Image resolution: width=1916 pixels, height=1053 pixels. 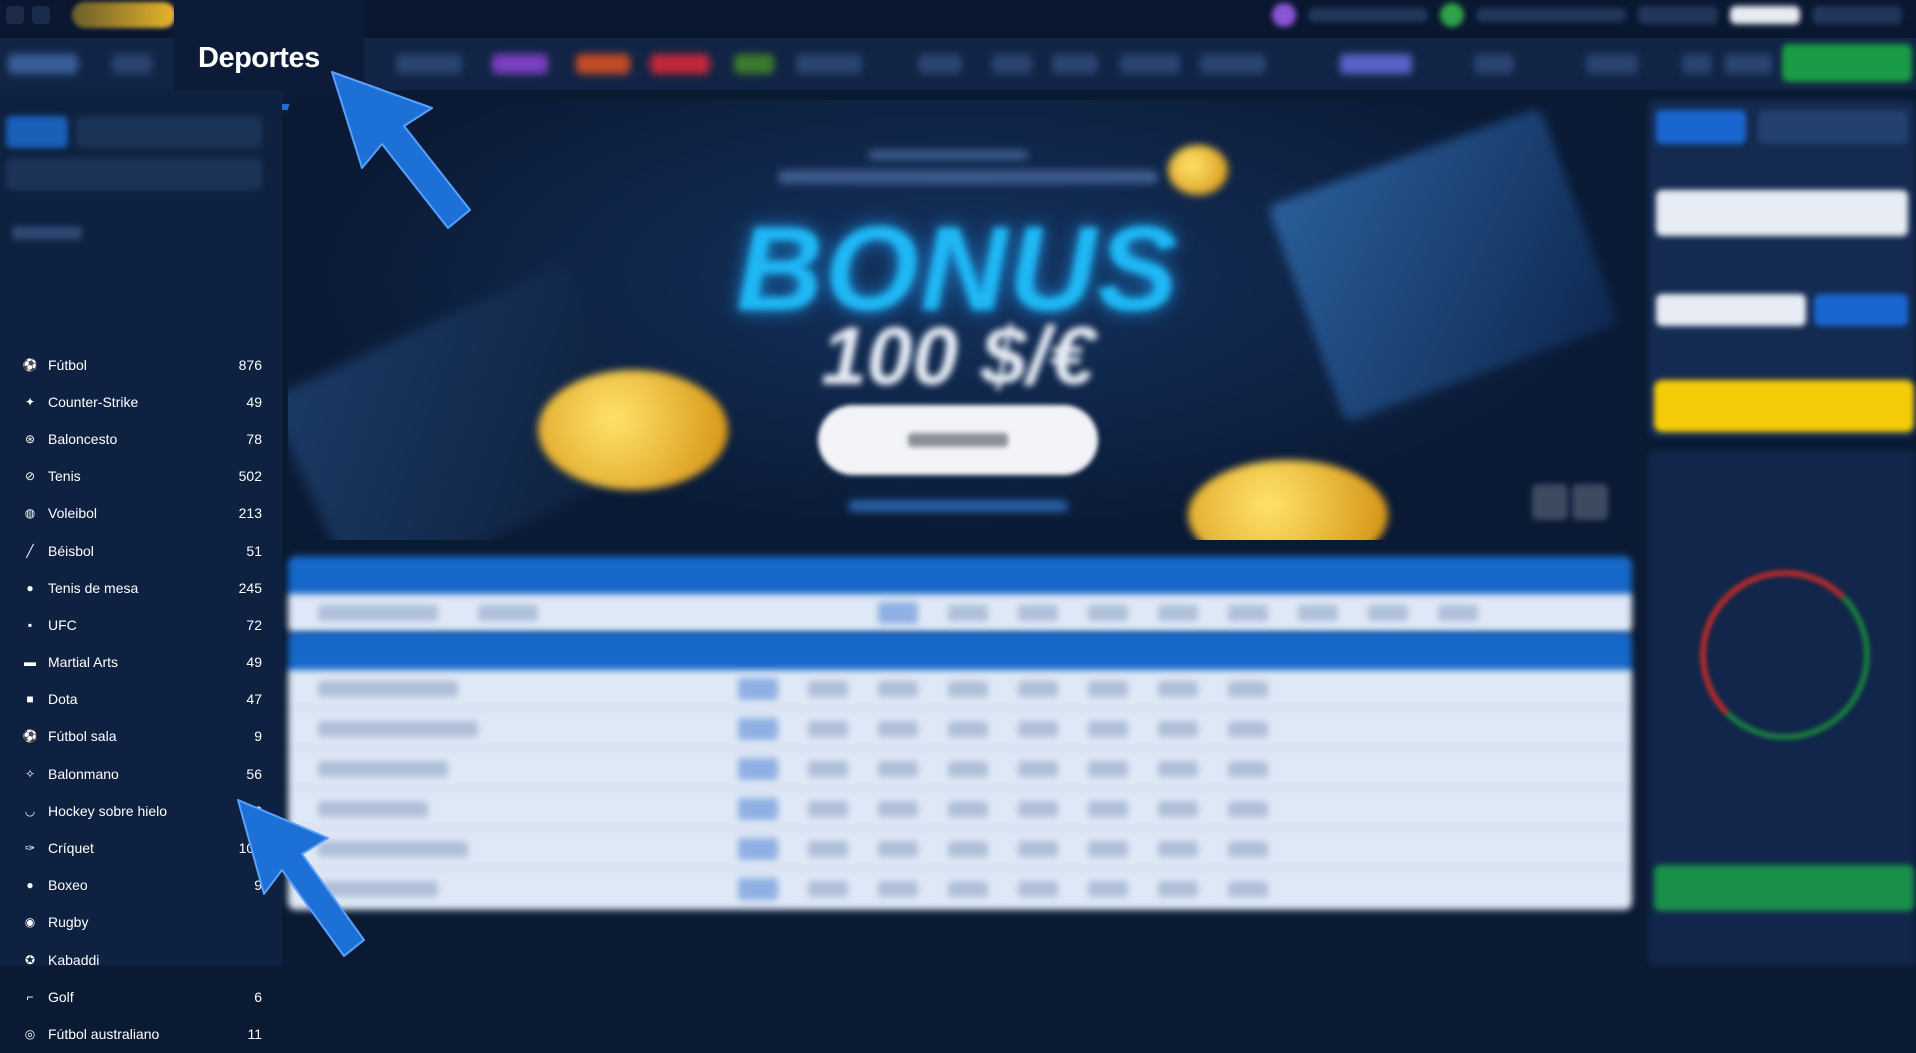 What do you see at coordinates (30, 401) in the screenshot?
I see `counter-strike-icon: ✦` at bounding box center [30, 401].